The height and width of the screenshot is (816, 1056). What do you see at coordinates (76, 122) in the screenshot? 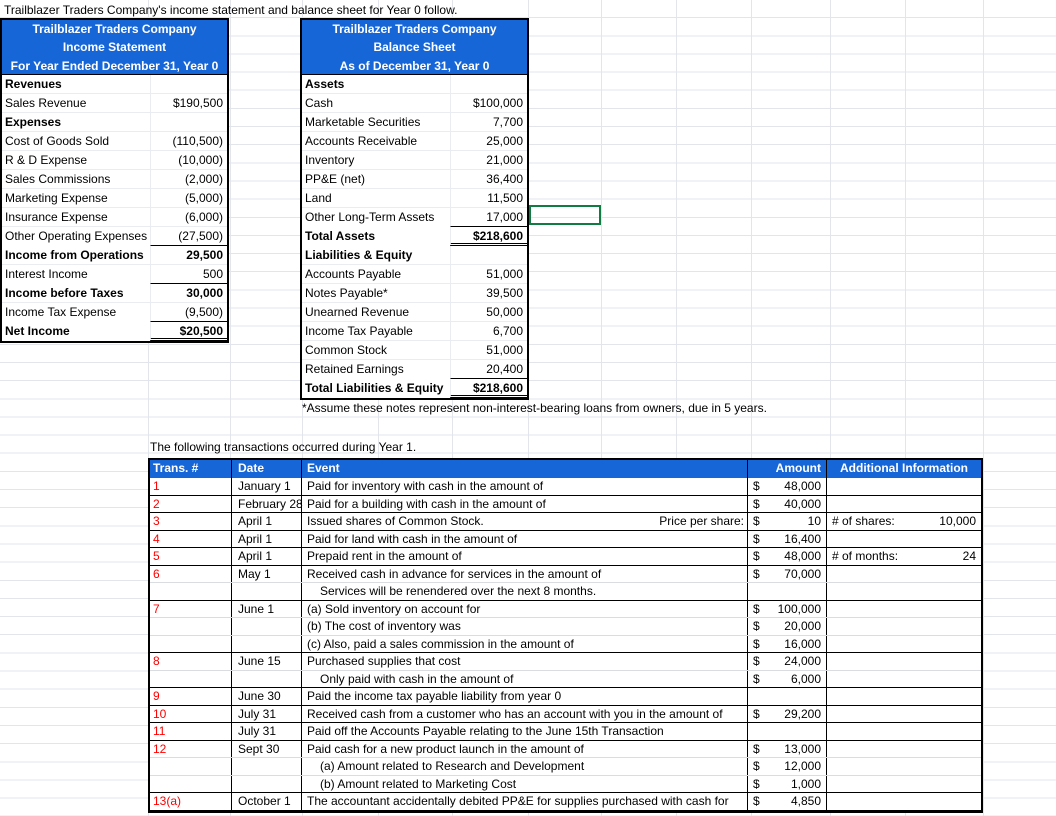
I see `account-label: Expenses` at bounding box center [76, 122].